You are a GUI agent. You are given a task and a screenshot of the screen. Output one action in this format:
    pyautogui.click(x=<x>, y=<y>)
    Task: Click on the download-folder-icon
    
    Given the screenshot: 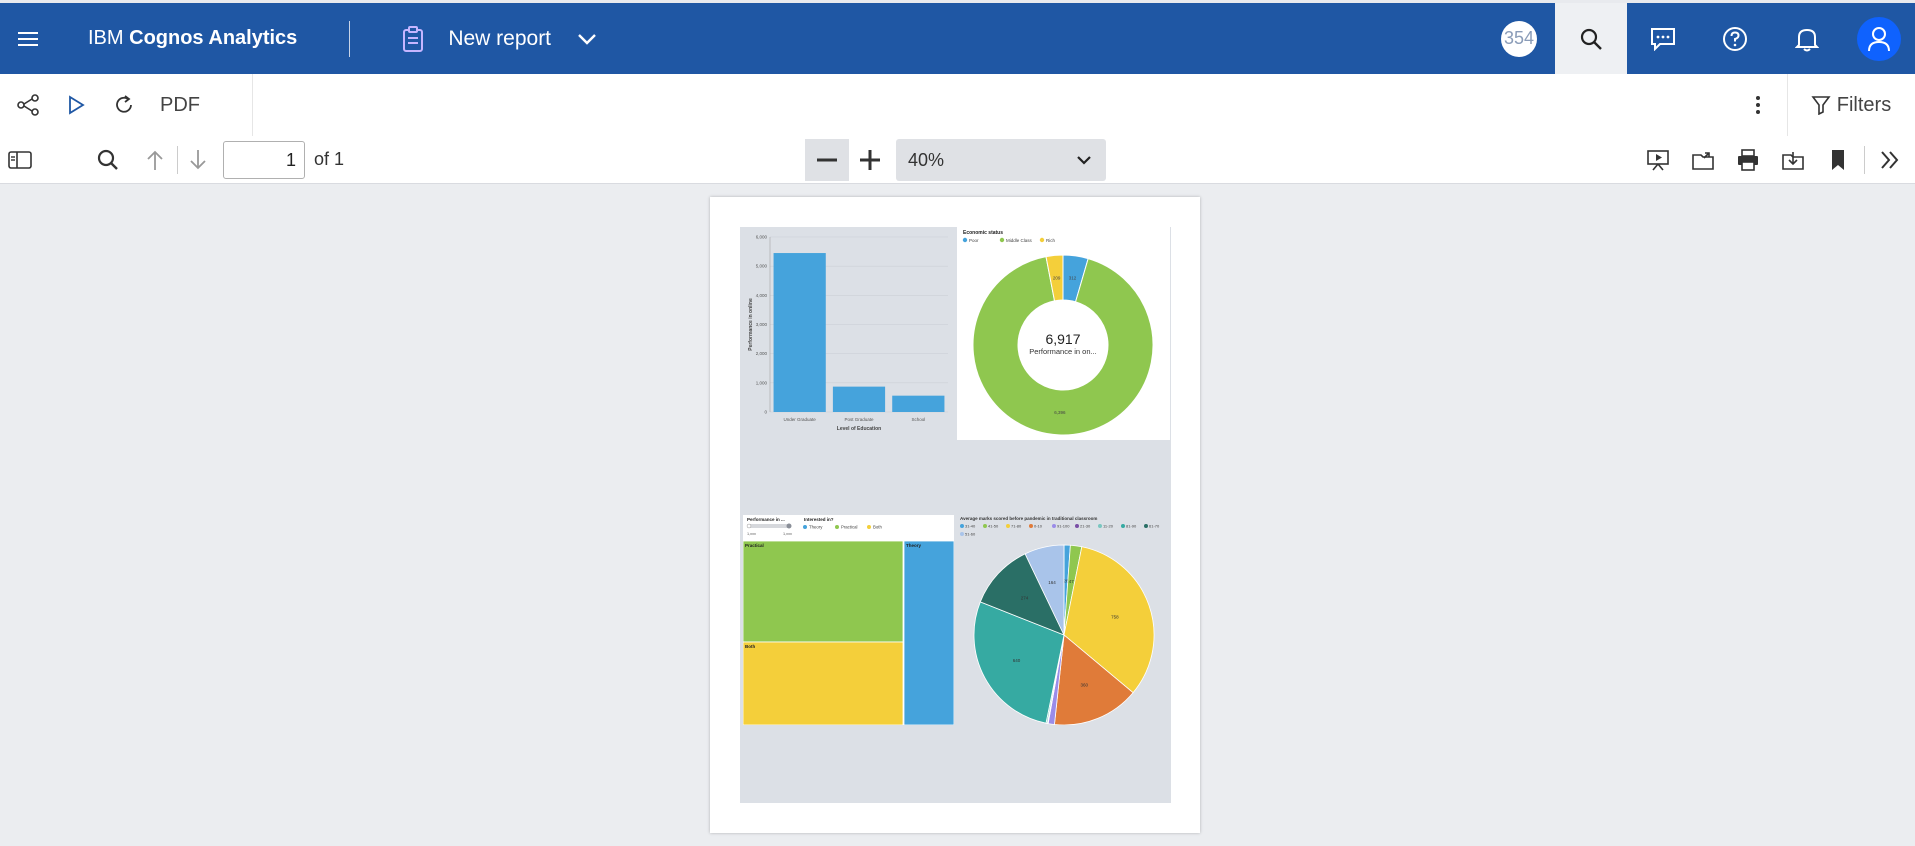 What is the action you would take?
    pyautogui.click(x=1793, y=161)
    